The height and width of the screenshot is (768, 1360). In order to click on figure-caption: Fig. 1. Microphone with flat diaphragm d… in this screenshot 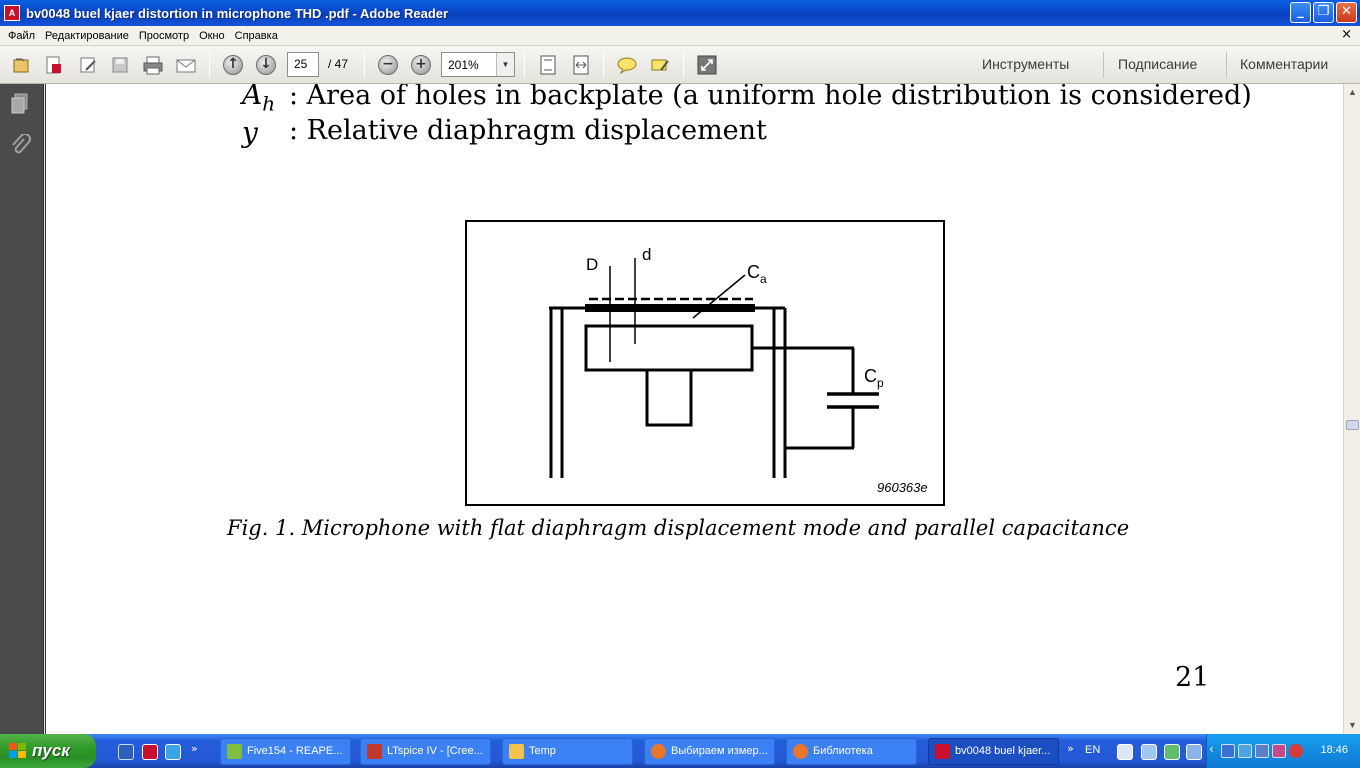, I will do `click(678, 528)`.